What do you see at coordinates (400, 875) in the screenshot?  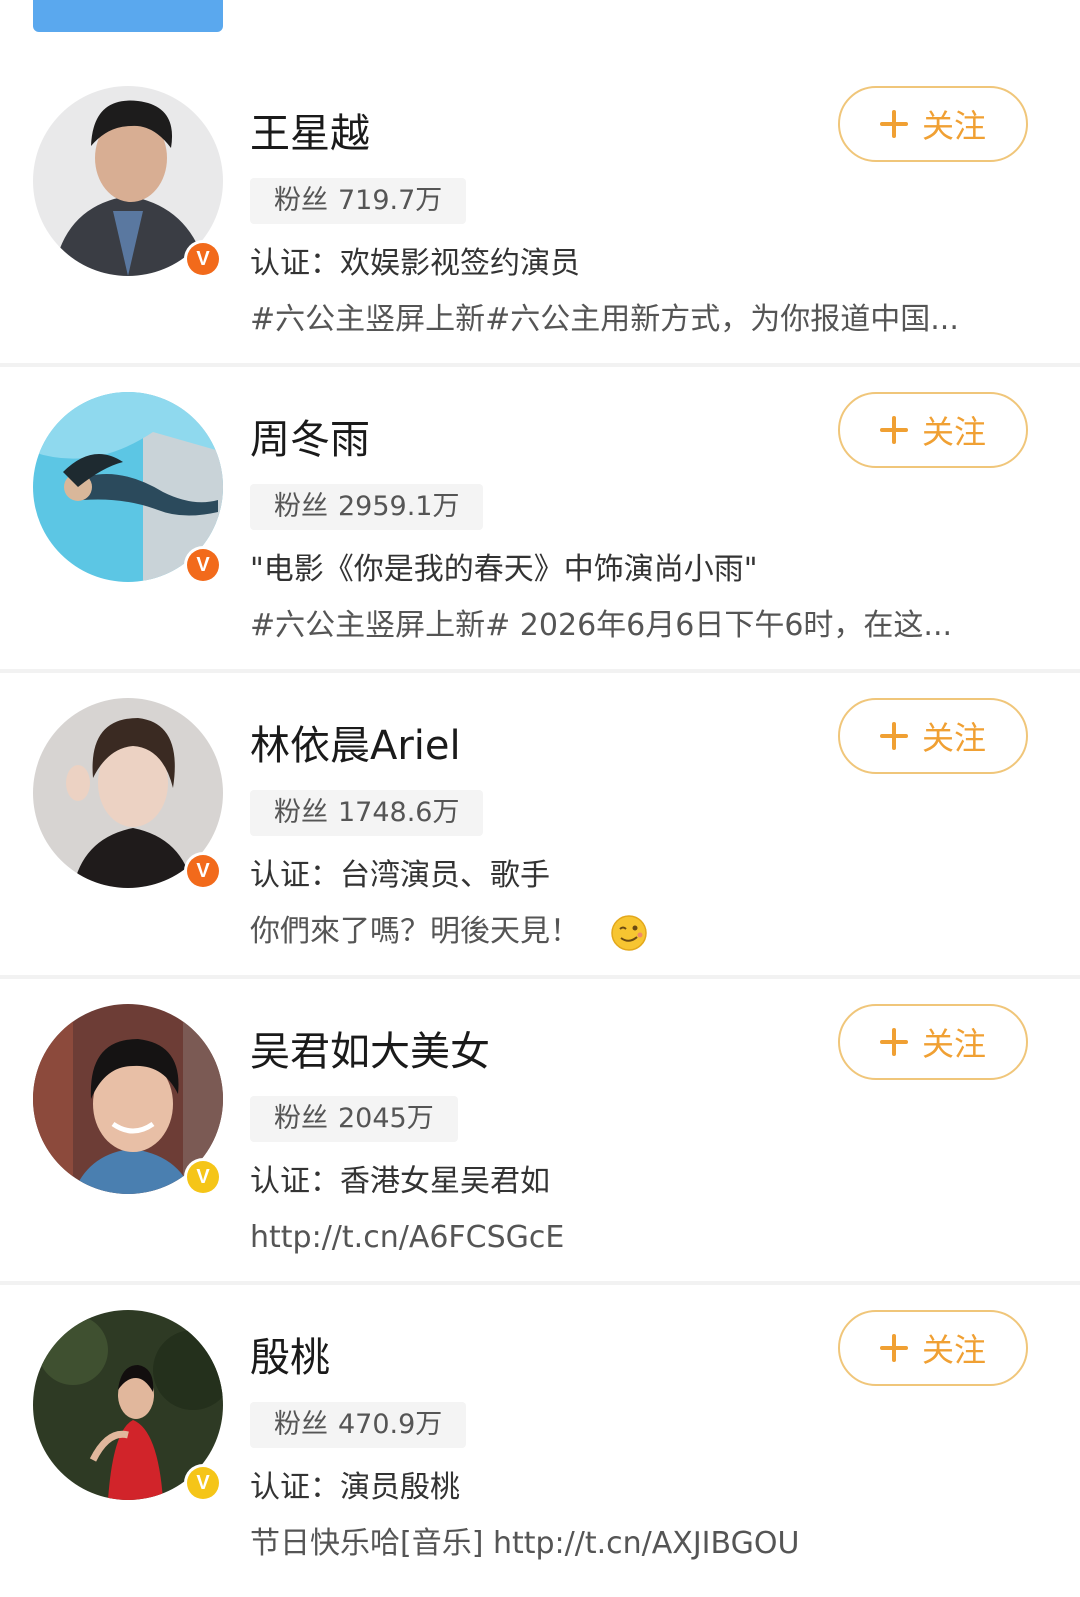 I see `verification-text: 认证：台湾演员、歌手` at bounding box center [400, 875].